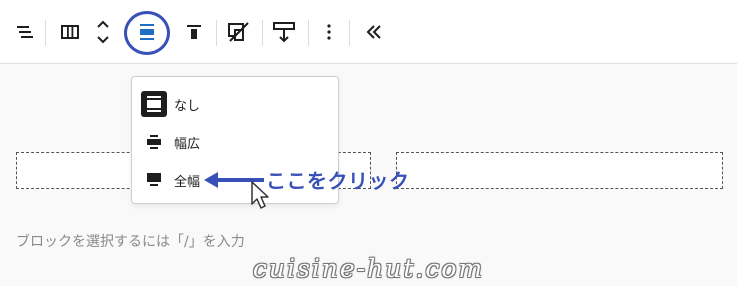 This screenshot has width=737, height=286. Describe the element at coordinates (368, 268) in the screenshot. I see `watermark: cuisine-hut.com` at that location.